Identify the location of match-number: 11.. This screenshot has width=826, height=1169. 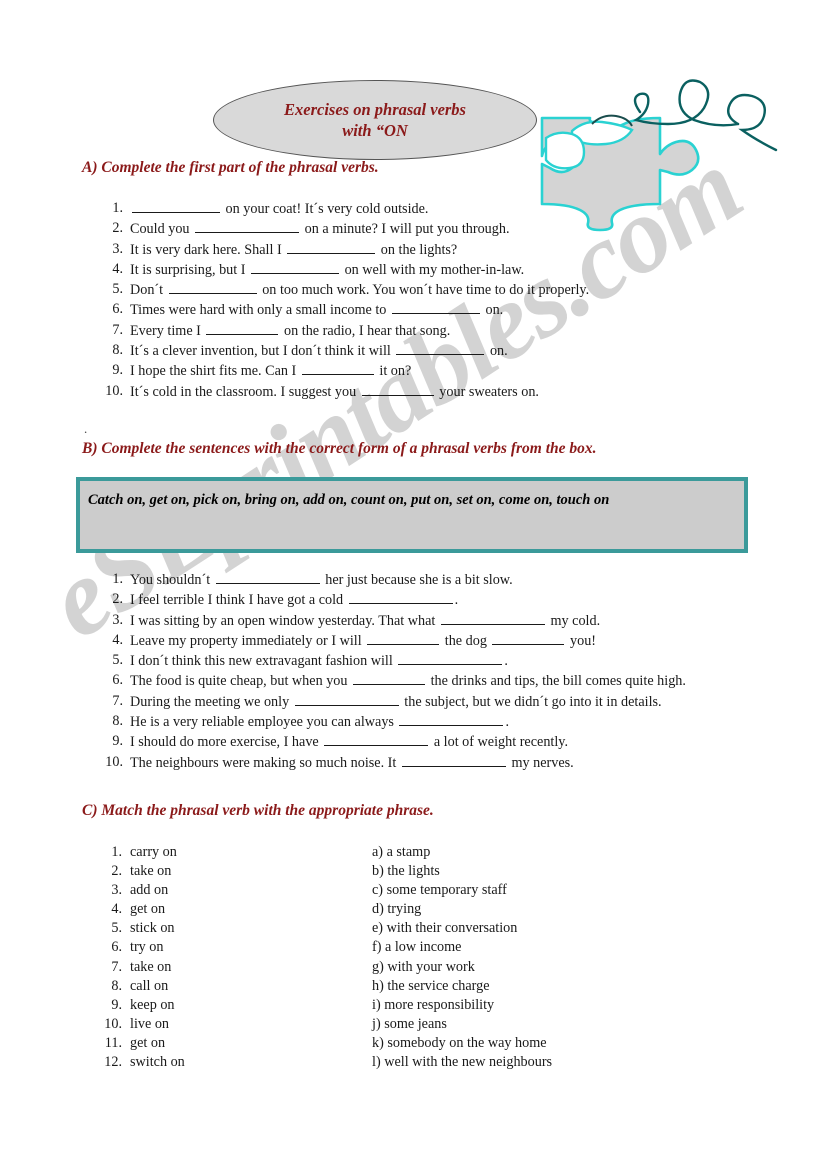
(113, 1042).